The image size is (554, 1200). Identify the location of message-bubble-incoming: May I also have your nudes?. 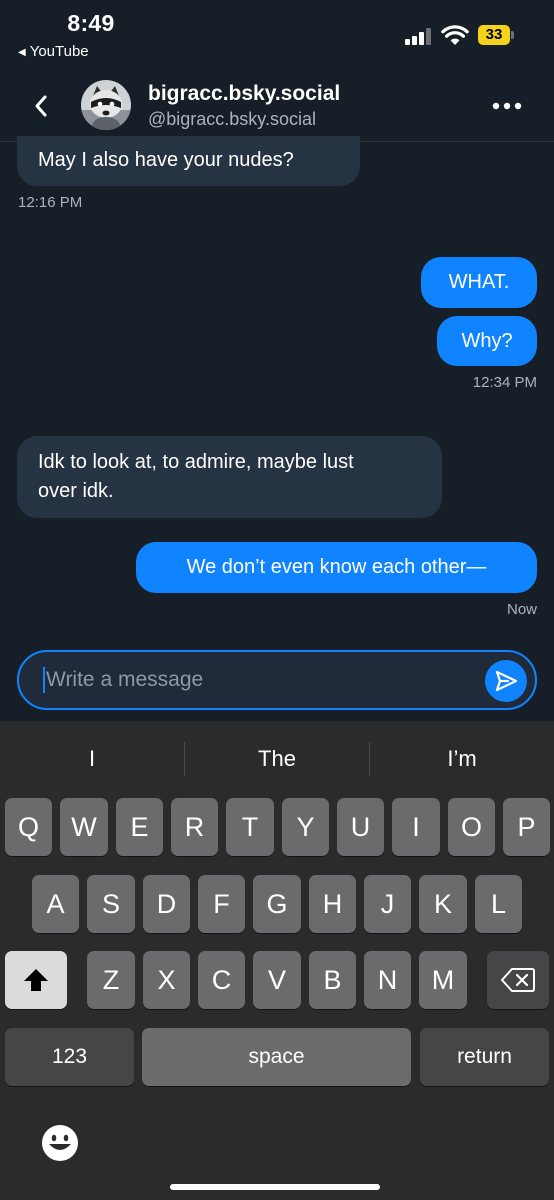
(188, 161).